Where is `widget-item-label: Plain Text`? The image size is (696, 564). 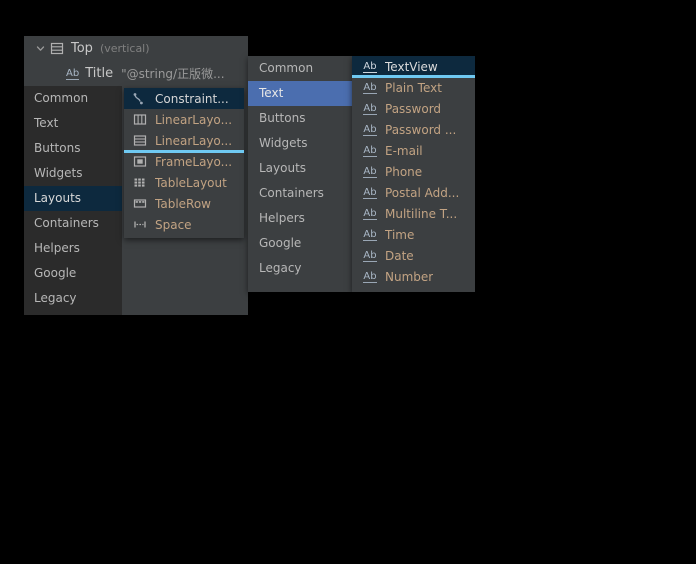 widget-item-label: Plain Text is located at coordinates (413, 87).